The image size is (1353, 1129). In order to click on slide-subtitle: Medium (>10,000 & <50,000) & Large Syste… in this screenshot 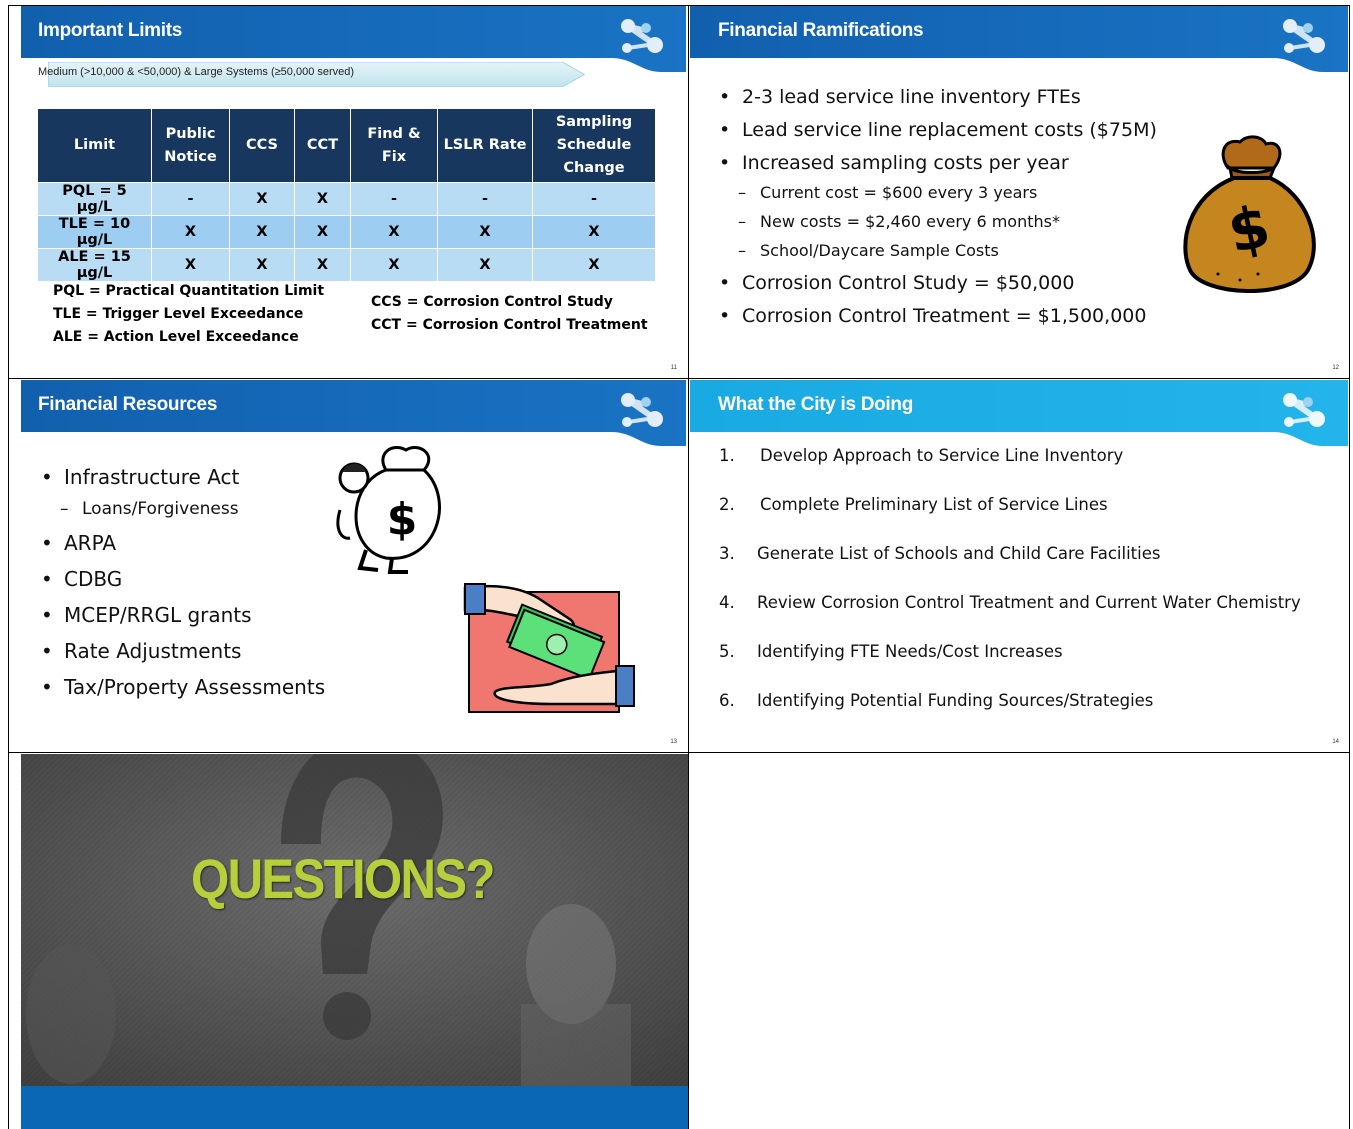, I will do `click(196, 72)`.